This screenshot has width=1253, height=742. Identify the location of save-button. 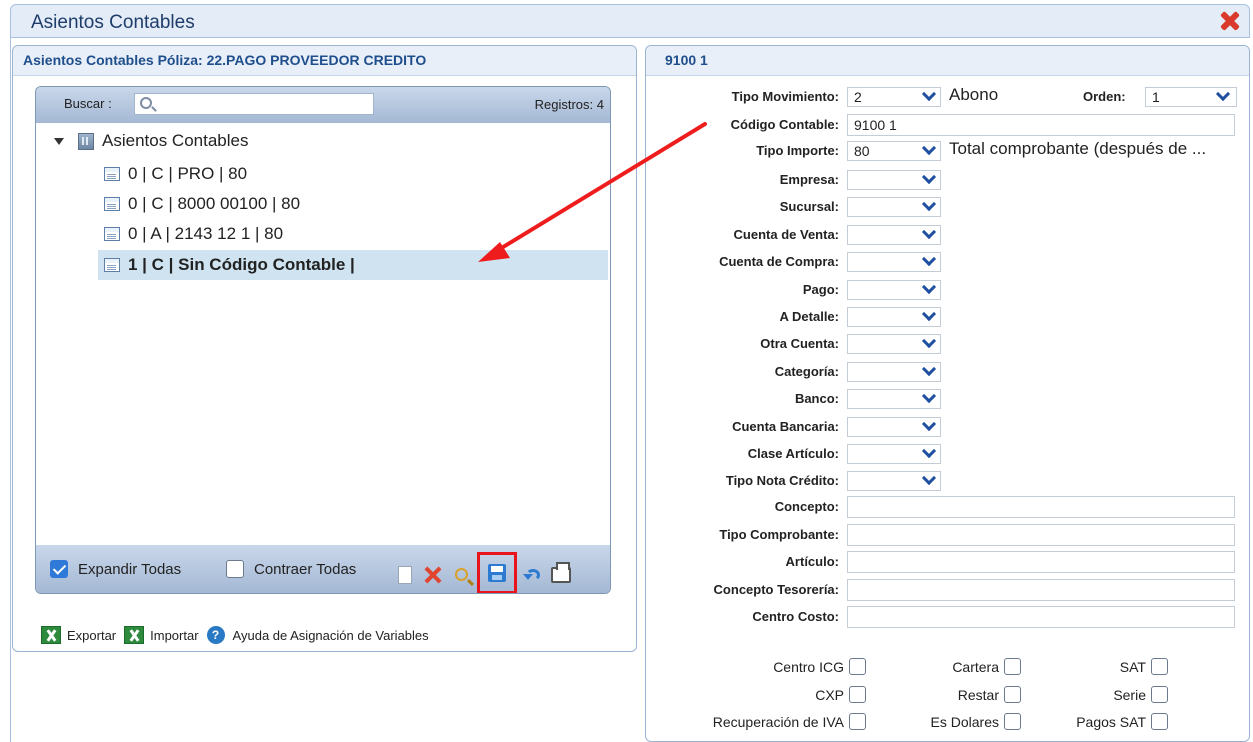
(497, 572).